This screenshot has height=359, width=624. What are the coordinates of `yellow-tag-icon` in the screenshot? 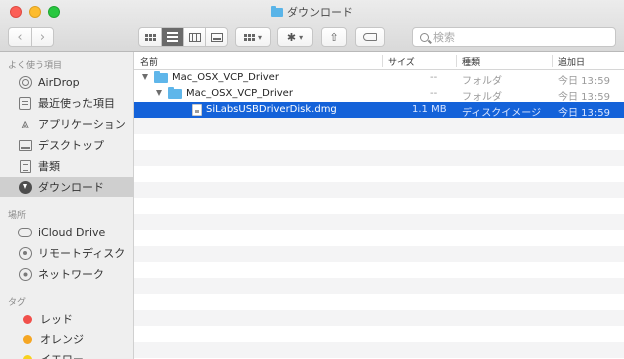 It's located at (27, 355).